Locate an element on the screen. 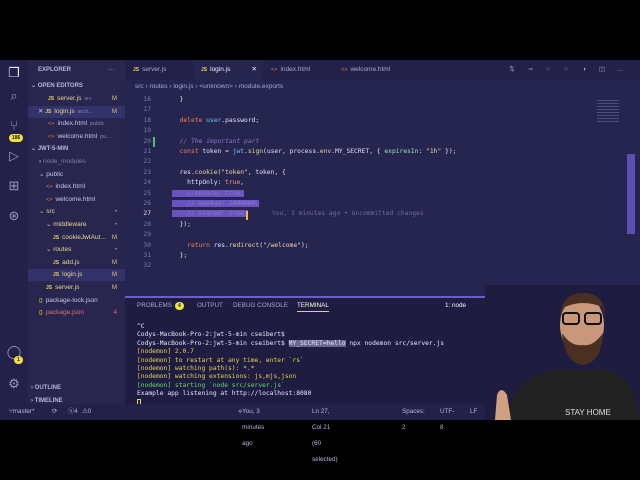 The image size is (640, 480). go-previous-change-icon: ⊸ is located at coordinates (530, 70).